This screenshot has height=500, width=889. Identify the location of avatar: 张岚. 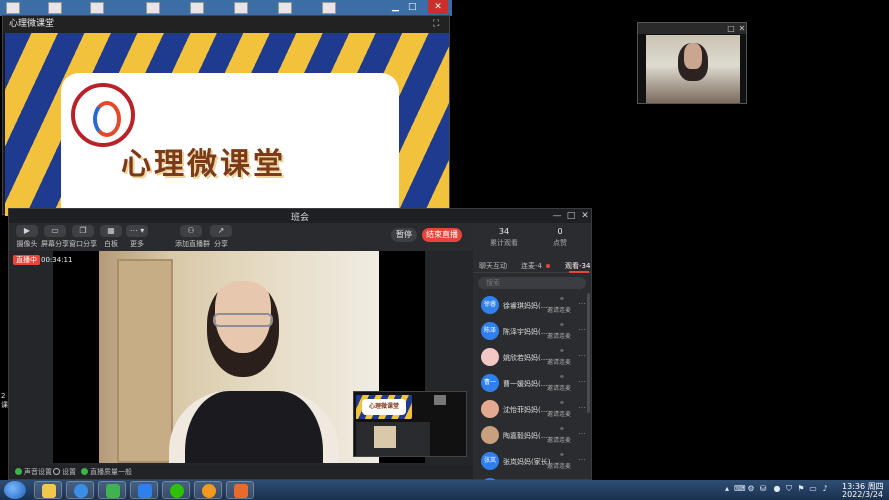
(490, 461).